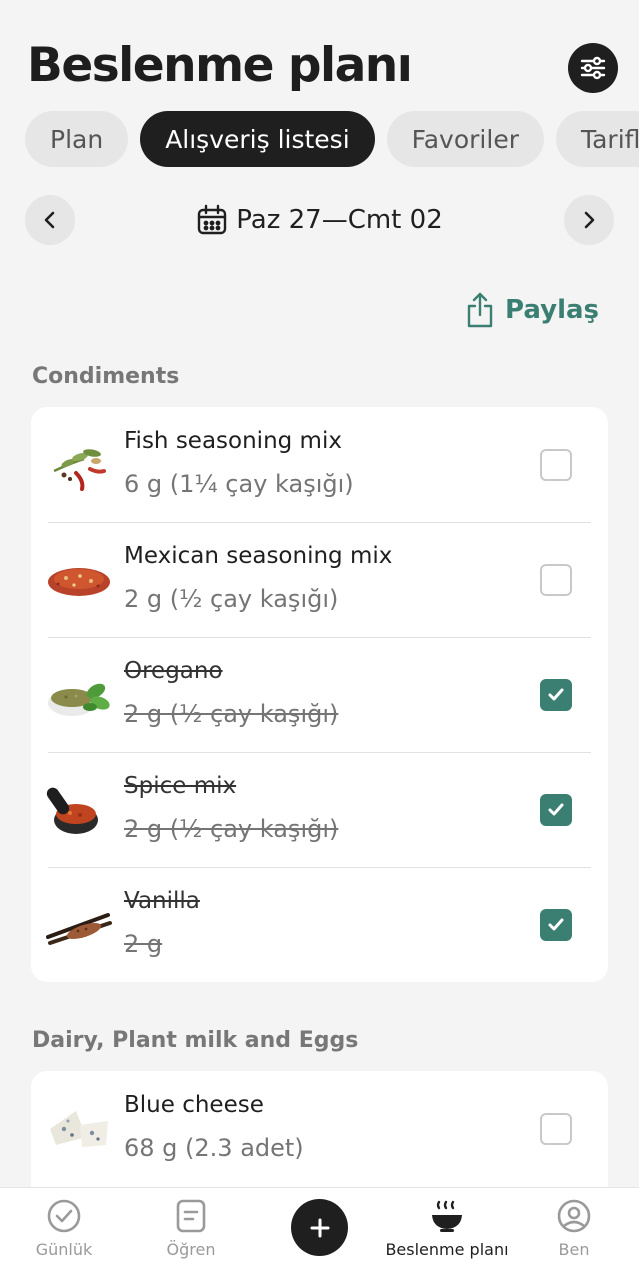 The image size is (639, 1280). What do you see at coordinates (77, 139) in the screenshot?
I see `tab-plan: Plan` at bounding box center [77, 139].